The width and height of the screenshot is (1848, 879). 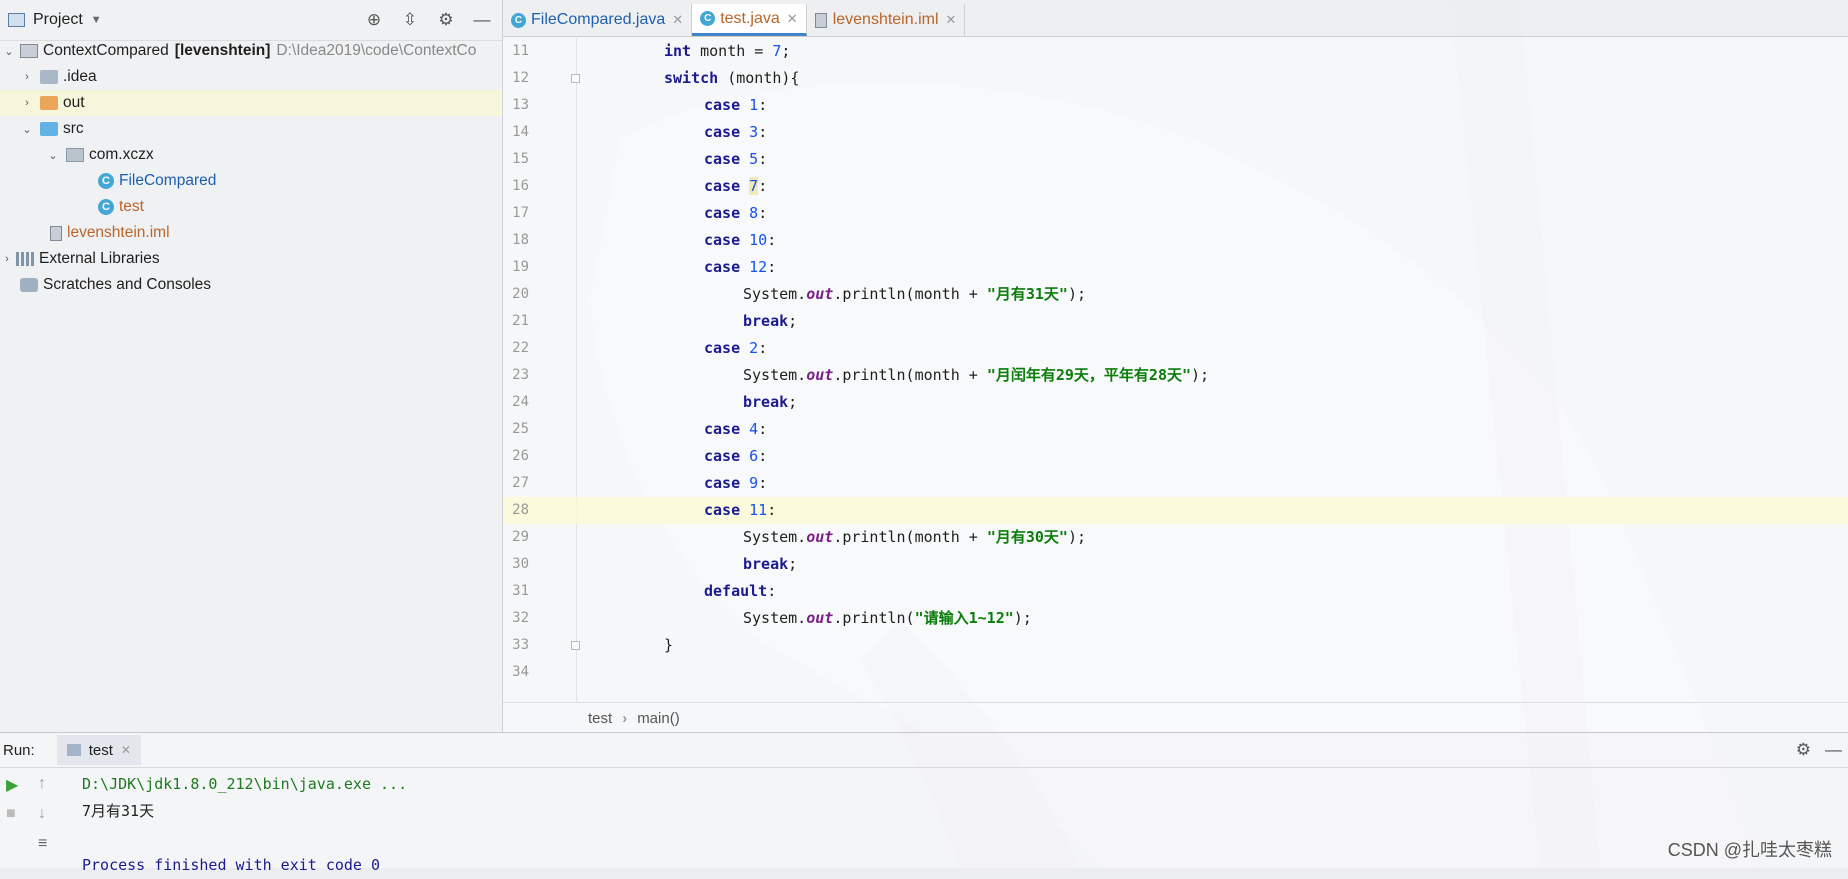 I want to click on line-number: 28, so click(x=520, y=510).